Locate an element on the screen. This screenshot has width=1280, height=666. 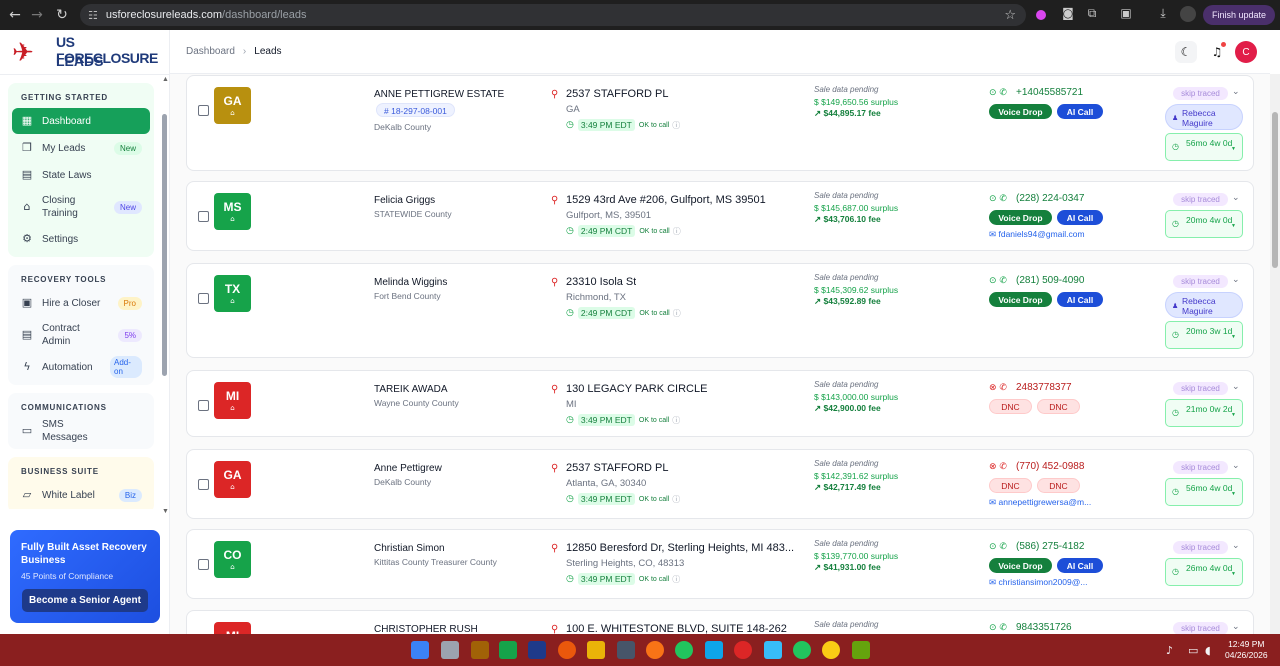
logo: ✈ US FORECLOSURE LEADS is located at coordinates (83, 52).